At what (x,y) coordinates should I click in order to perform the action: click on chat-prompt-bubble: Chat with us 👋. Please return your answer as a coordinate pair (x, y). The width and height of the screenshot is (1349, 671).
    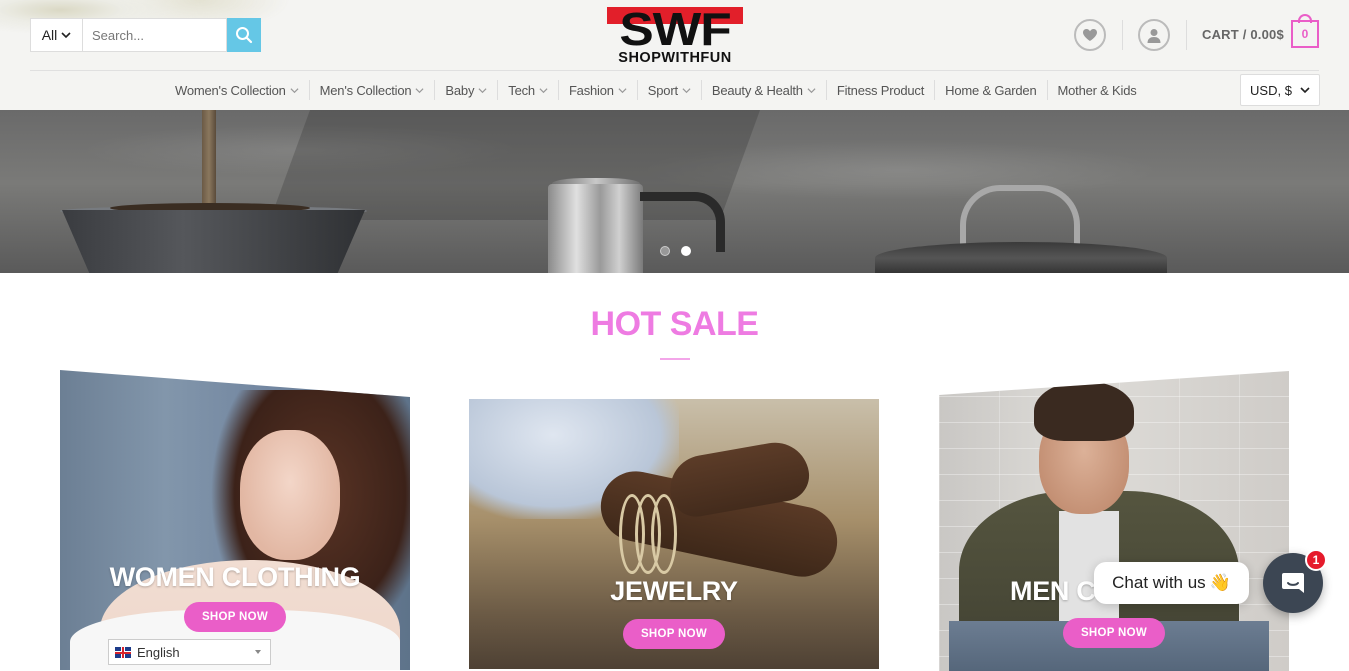
    Looking at the image, I should click on (1171, 583).